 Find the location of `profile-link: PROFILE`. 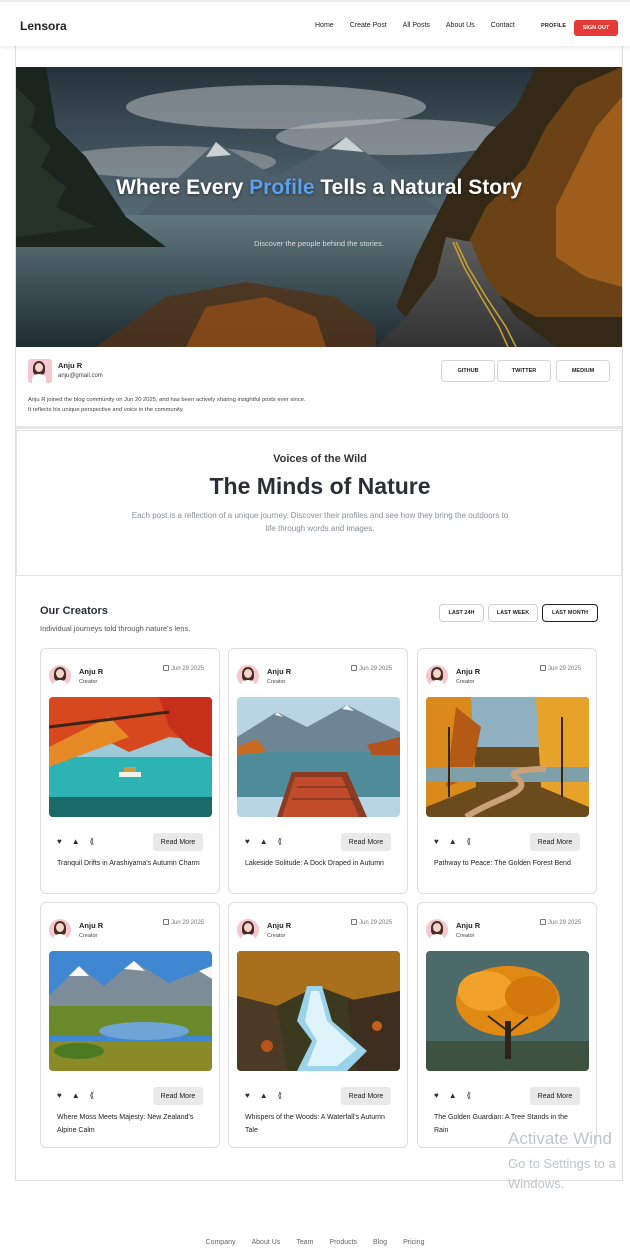

profile-link: PROFILE is located at coordinates (553, 26).